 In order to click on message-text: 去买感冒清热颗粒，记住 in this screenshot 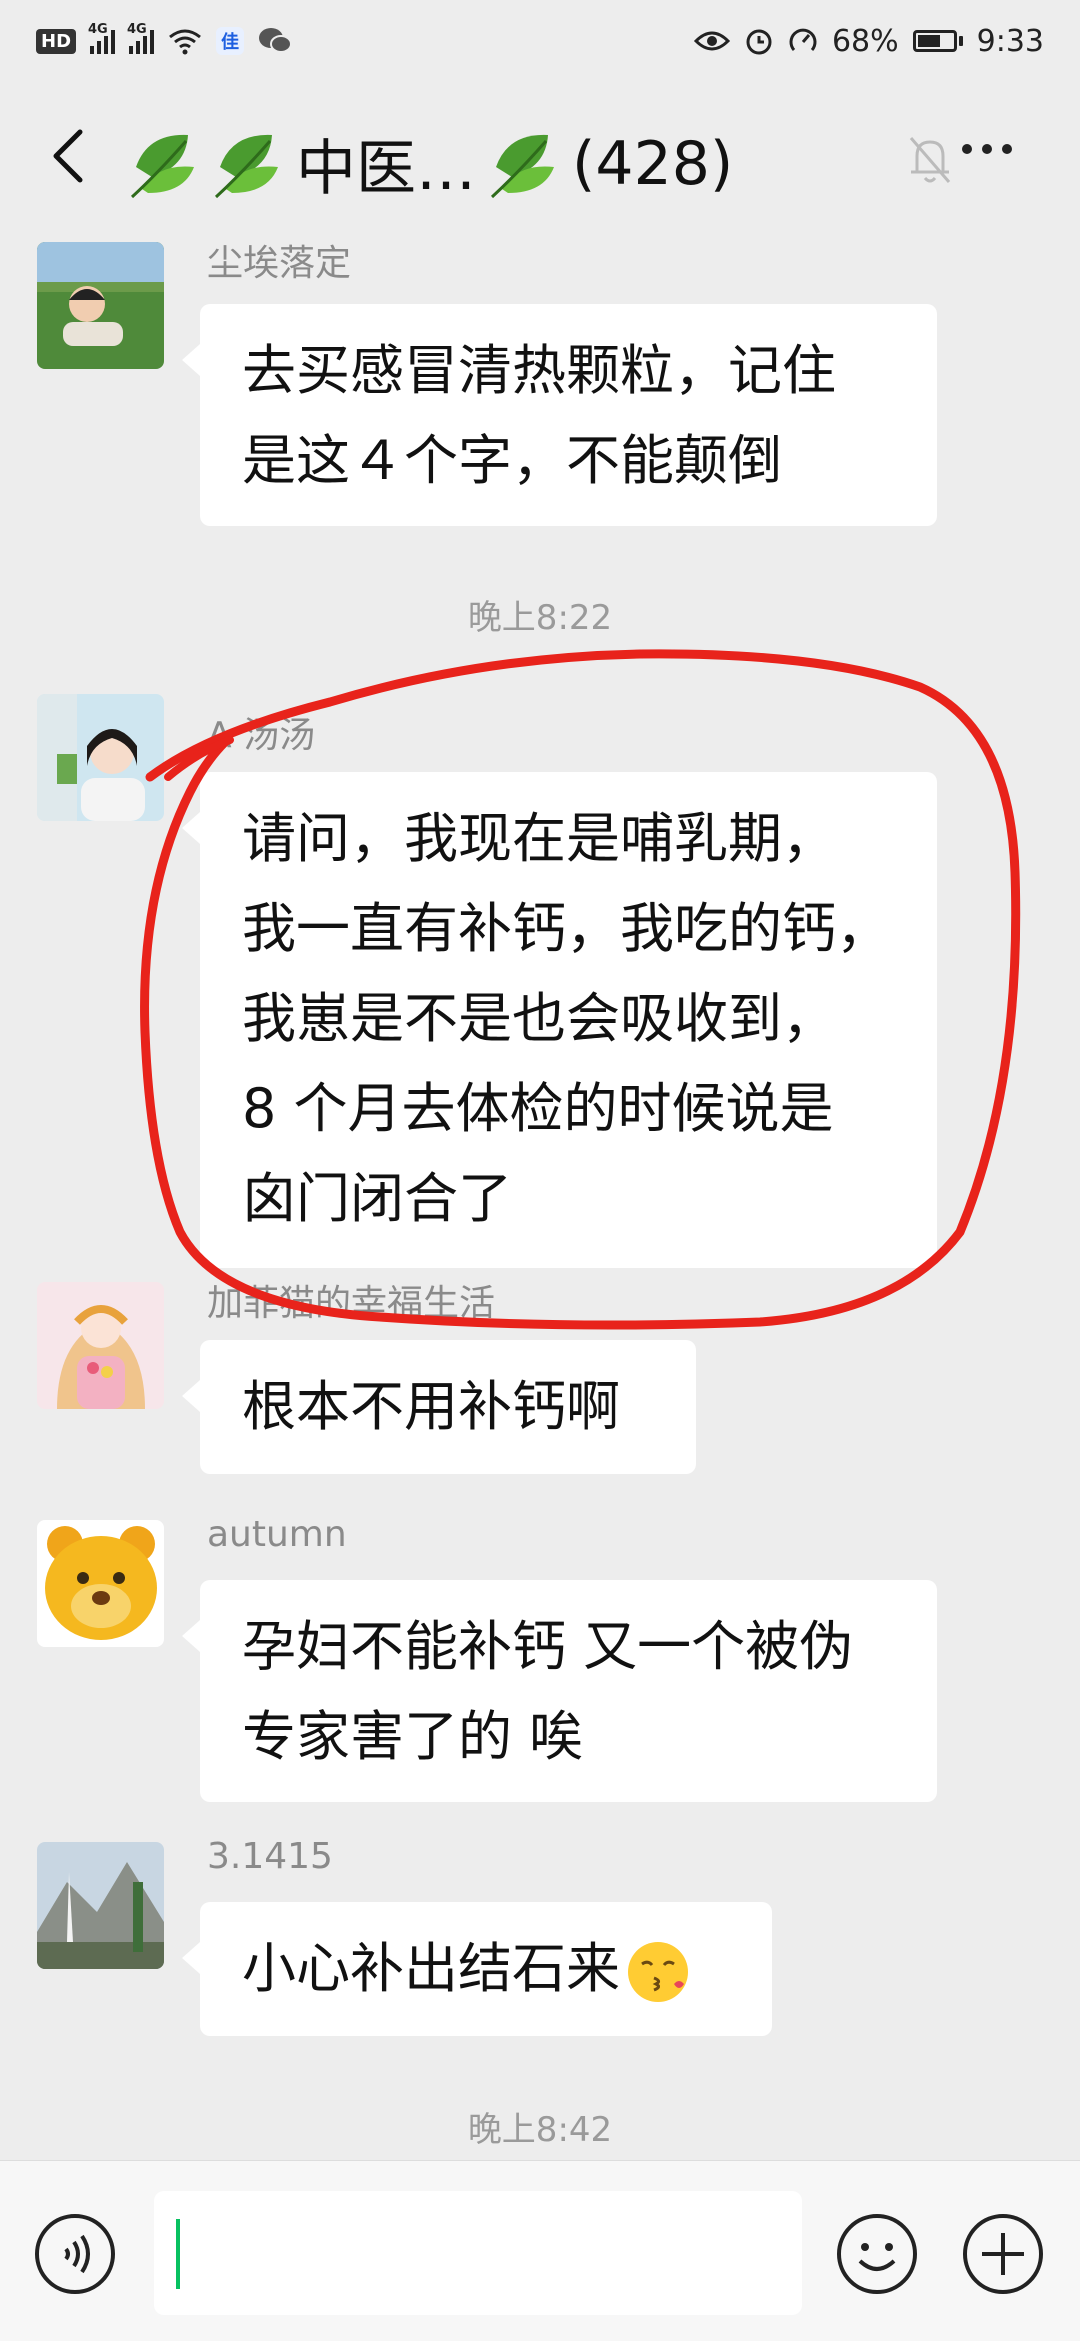, I will do `click(539, 370)`.